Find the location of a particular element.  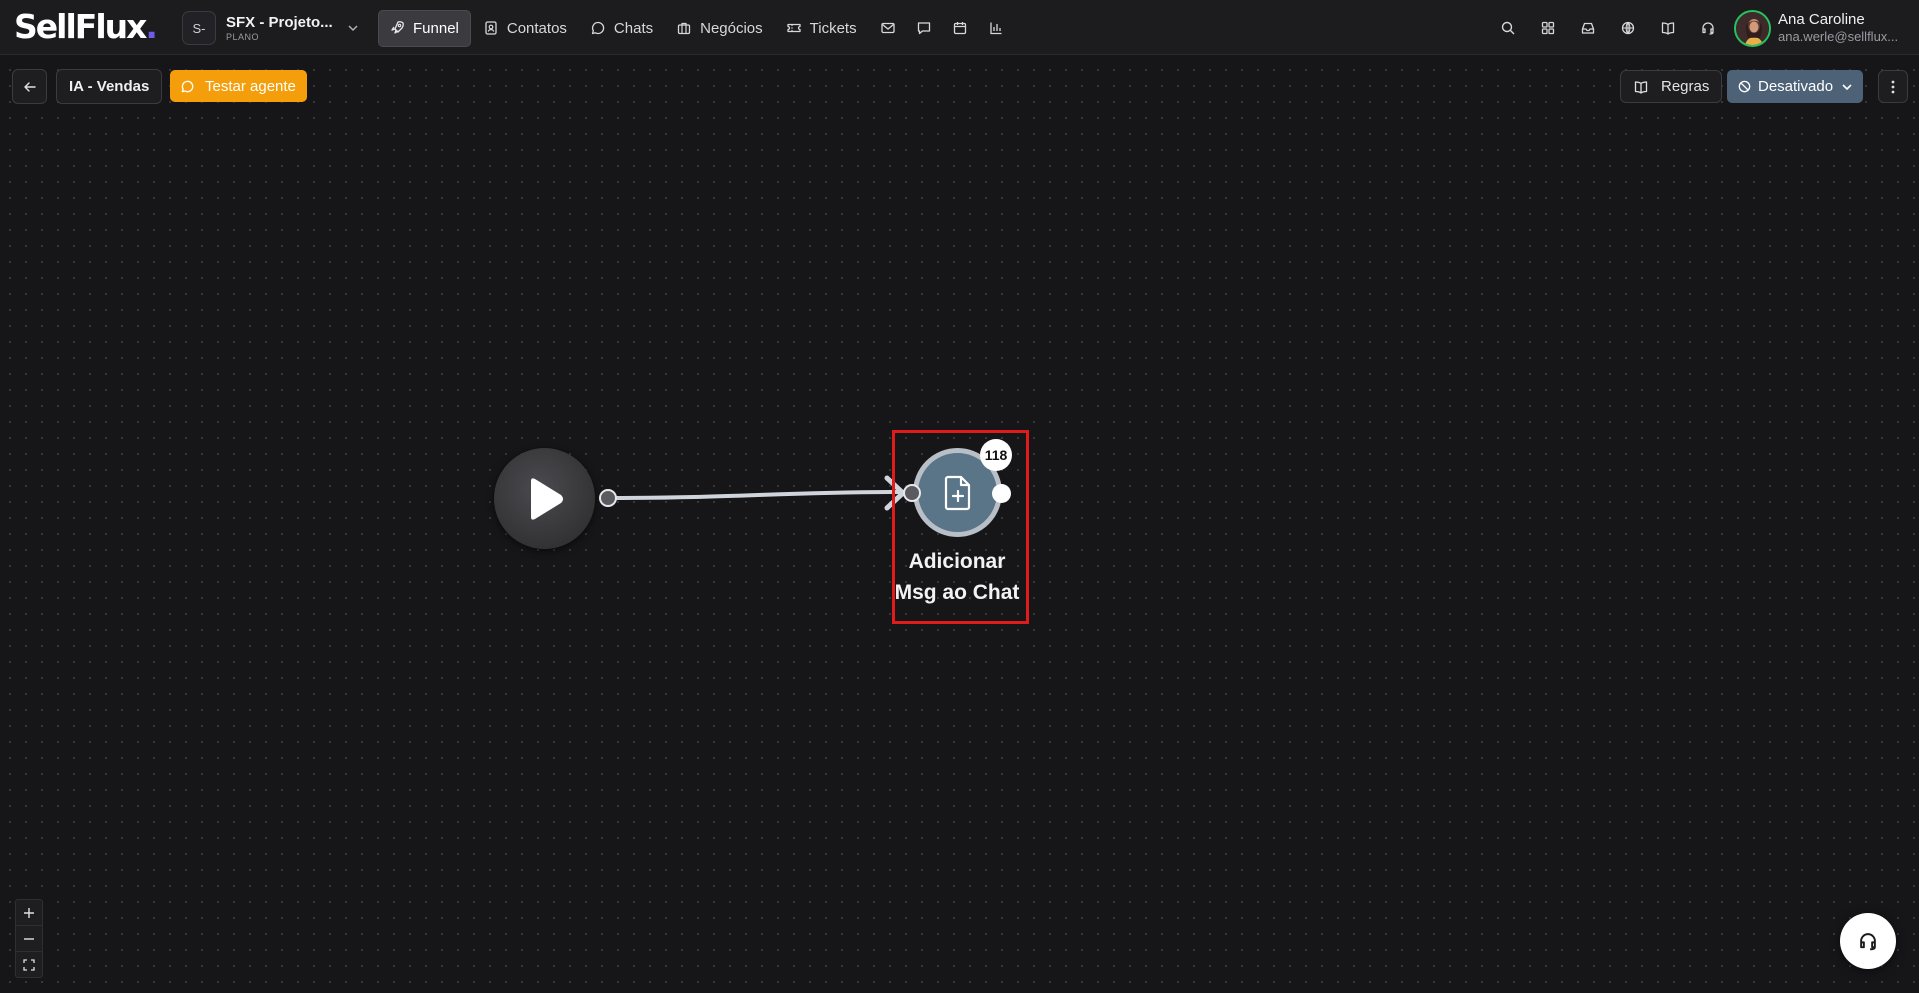

arrow-left-icon is located at coordinates (29, 86).